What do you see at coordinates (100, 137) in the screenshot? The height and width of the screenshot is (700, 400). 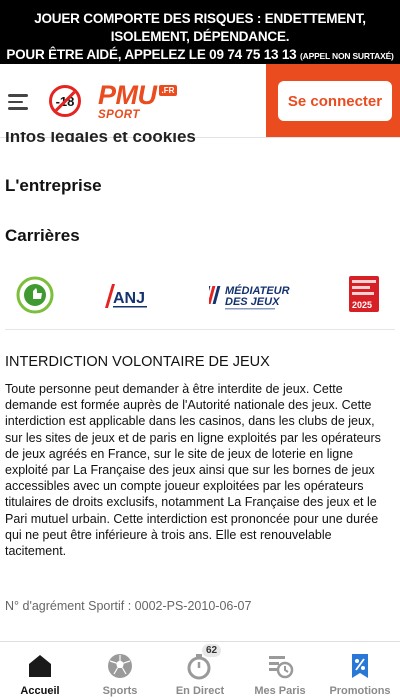 I see `footer-link-legal: Infos légales et cookies` at bounding box center [100, 137].